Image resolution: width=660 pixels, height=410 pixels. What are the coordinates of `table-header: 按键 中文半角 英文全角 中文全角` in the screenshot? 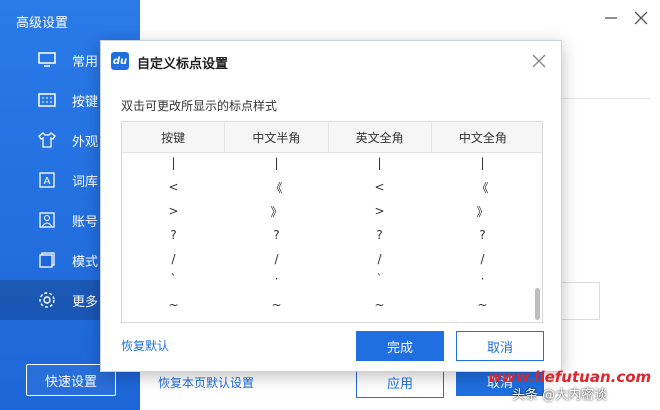 It's located at (332, 137).